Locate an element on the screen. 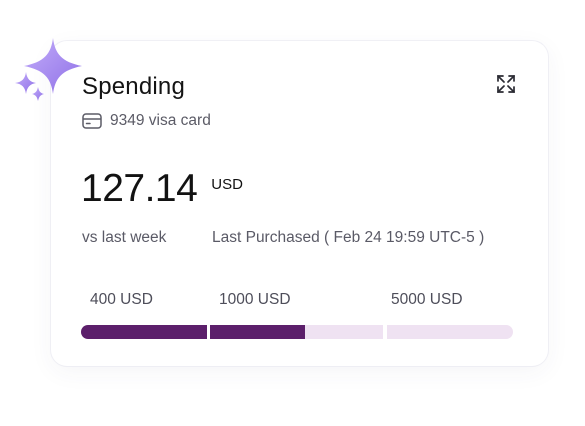 This screenshot has height=426, width=585. amount-row: 127.14 USD is located at coordinates (162, 188).